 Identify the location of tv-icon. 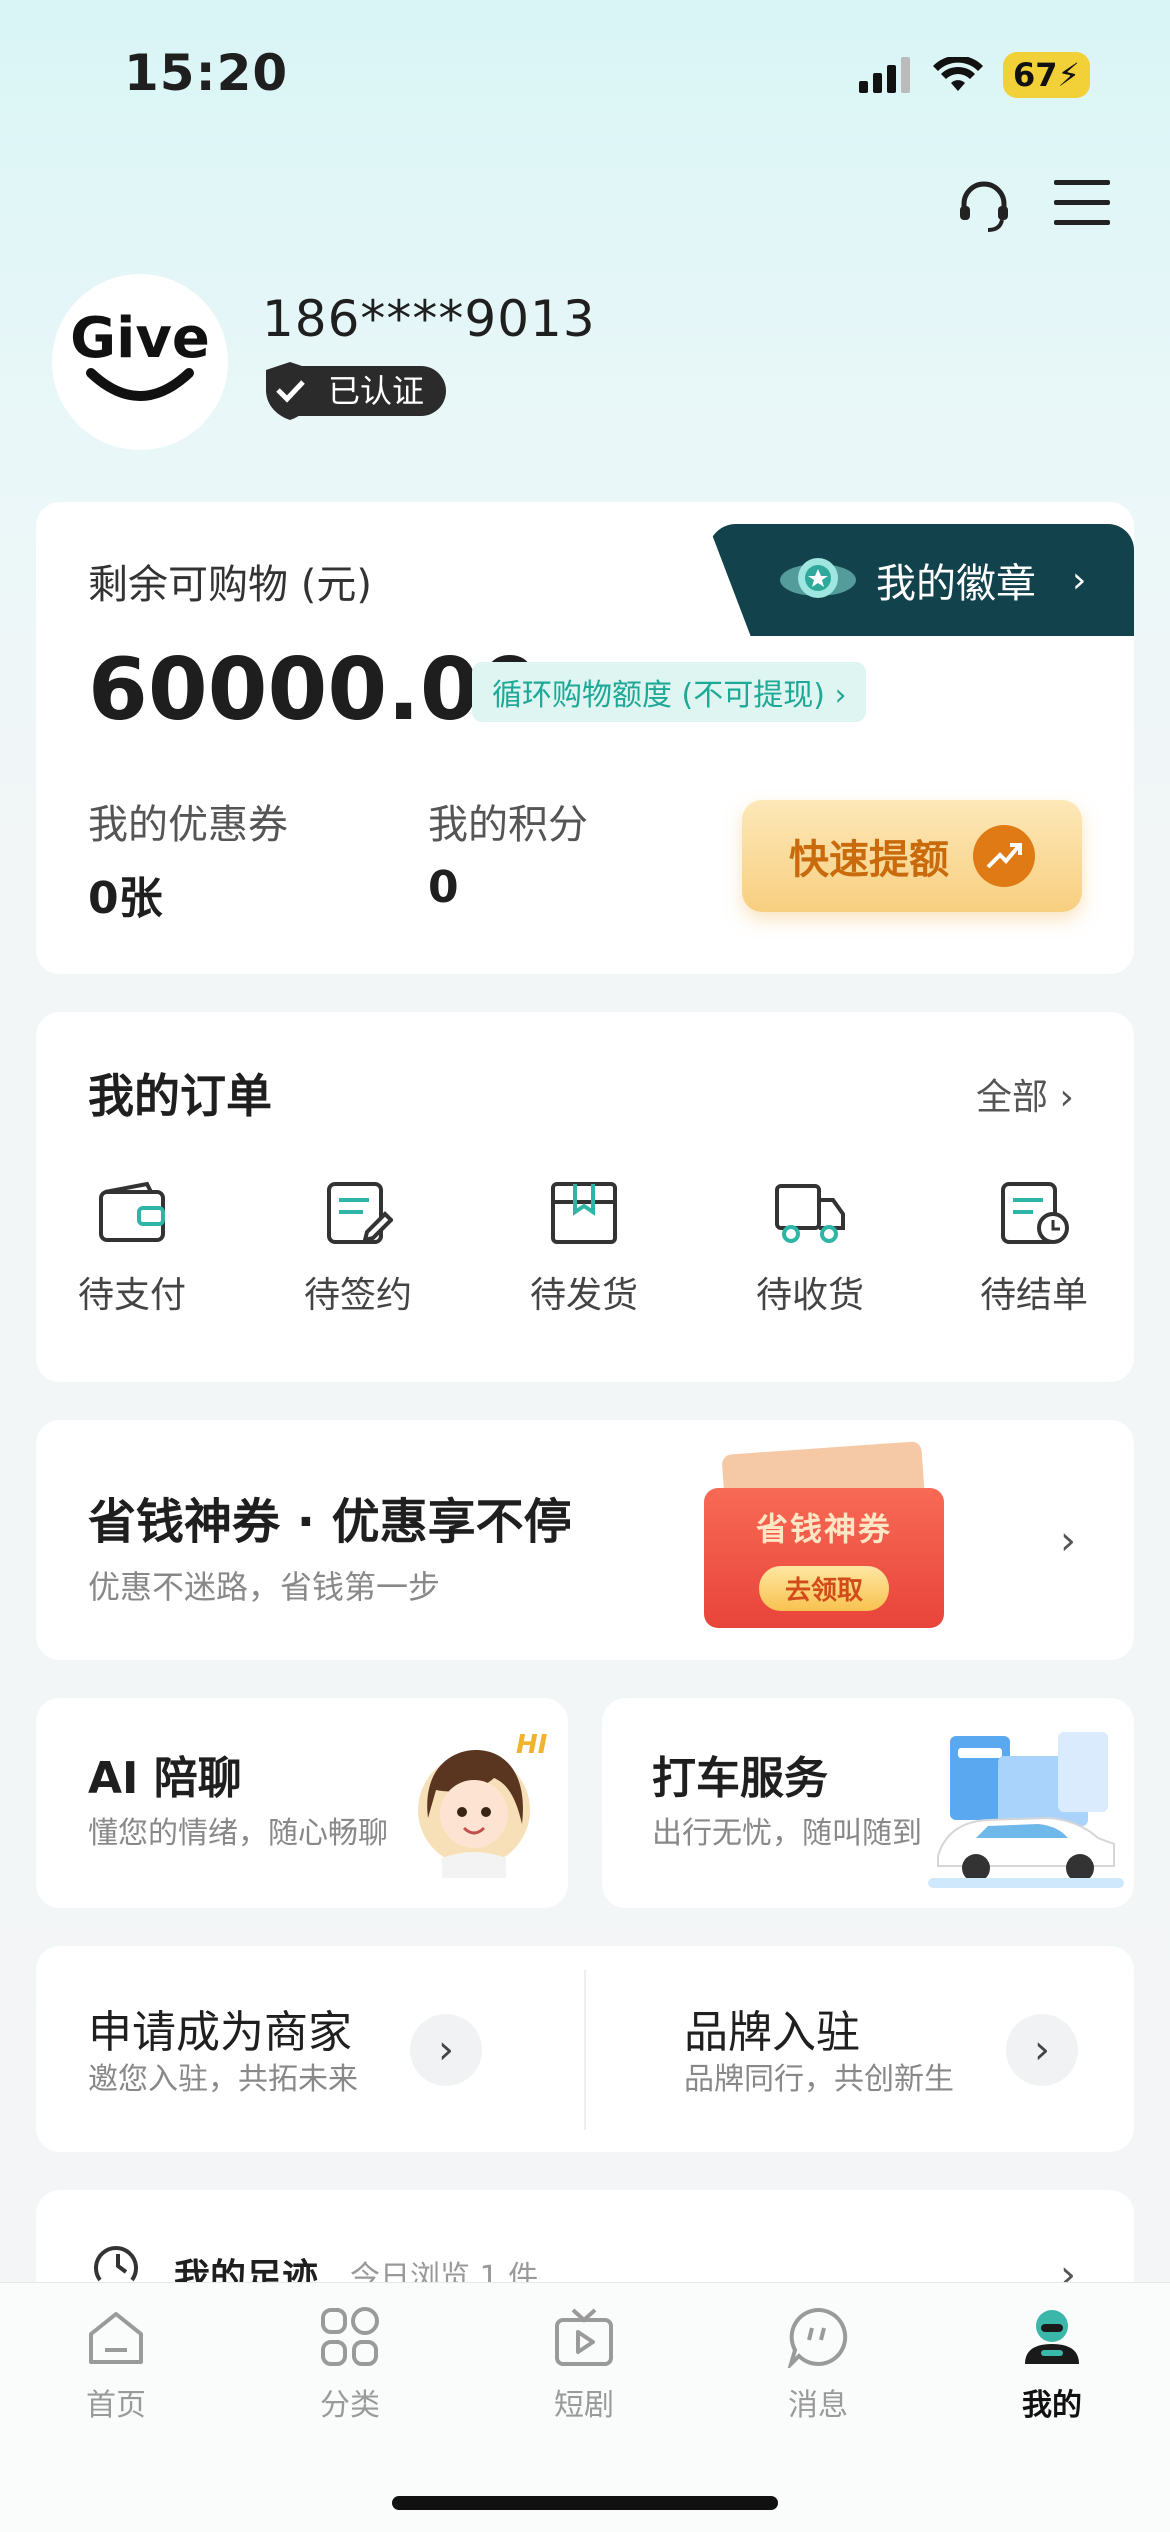
(584, 2337).